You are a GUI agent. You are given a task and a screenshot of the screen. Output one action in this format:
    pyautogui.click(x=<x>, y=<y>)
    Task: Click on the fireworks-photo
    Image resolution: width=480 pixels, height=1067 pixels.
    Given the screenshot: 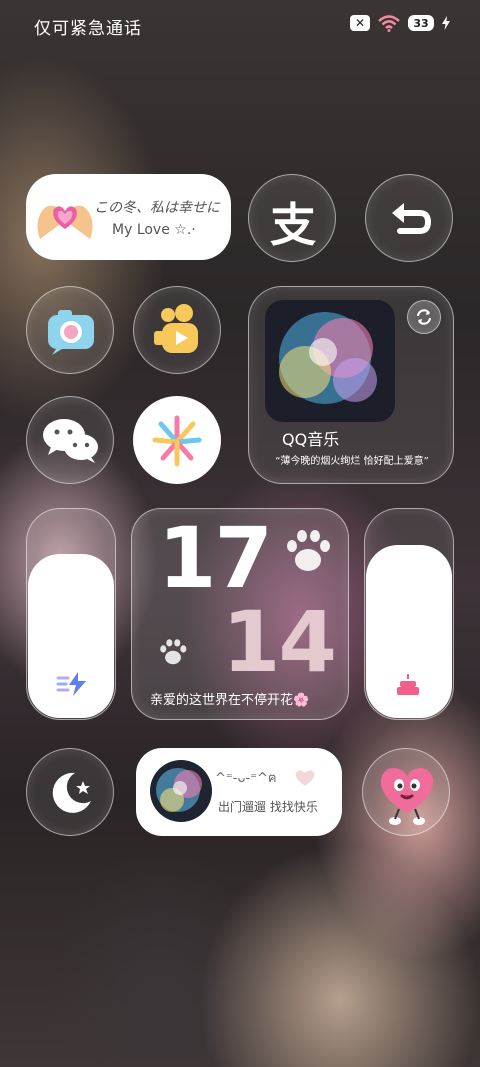 What is the action you would take?
    pyautogui.click(x=181, y=791)
    